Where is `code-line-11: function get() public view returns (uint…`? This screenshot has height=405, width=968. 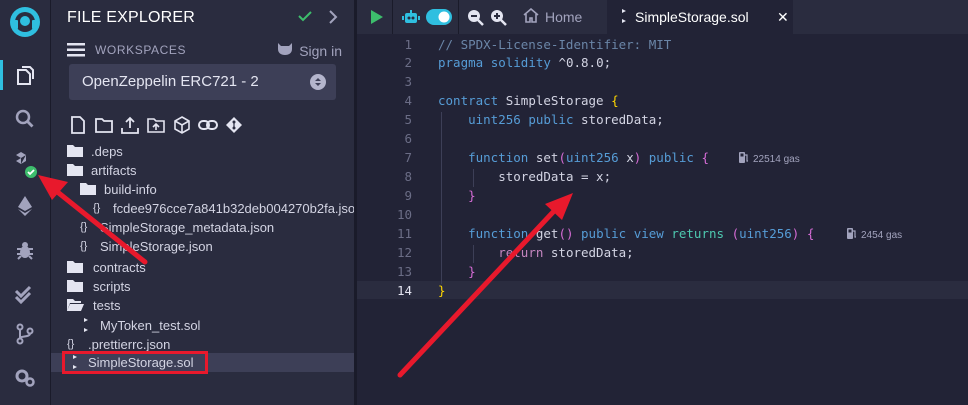
code-line-11: function get() public view returns (uint… is located at coordinates (641, 233).